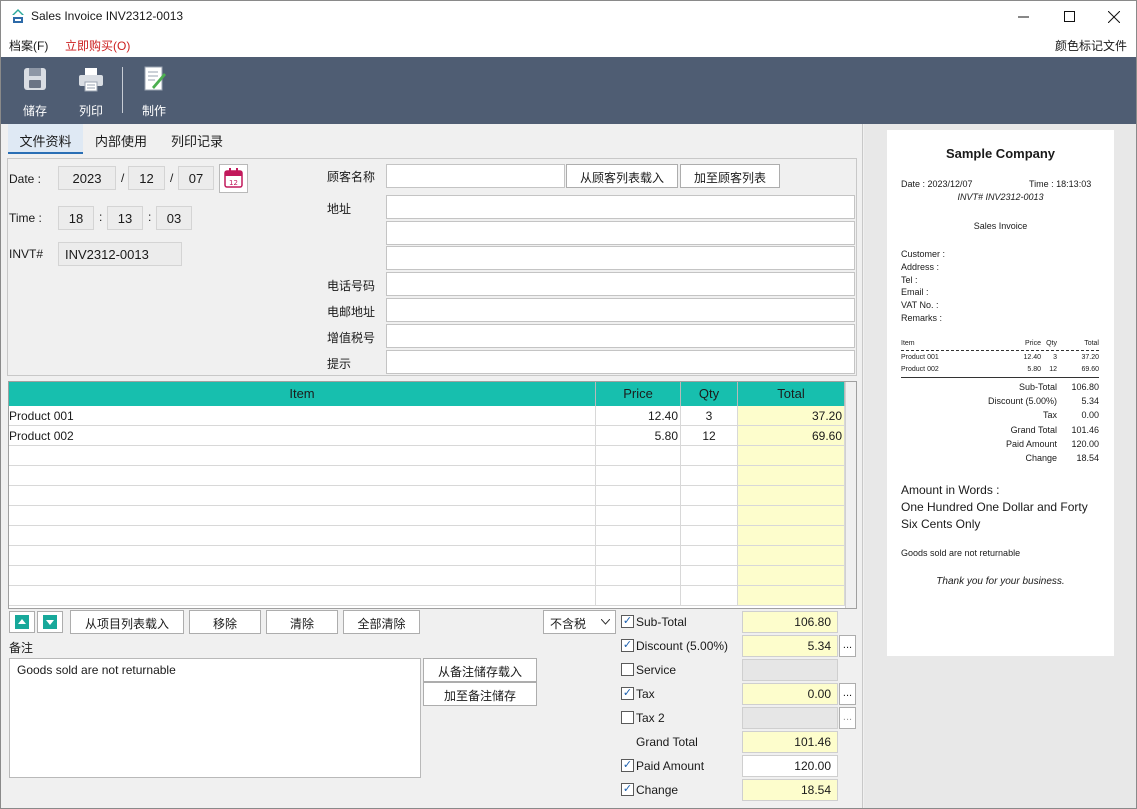 The width and height of the screenshot is (1137, 809). What do you see at coordinates (638, 394) in the screenshot?
I see `column-header-price: Price` at bounding box center [638, 394].